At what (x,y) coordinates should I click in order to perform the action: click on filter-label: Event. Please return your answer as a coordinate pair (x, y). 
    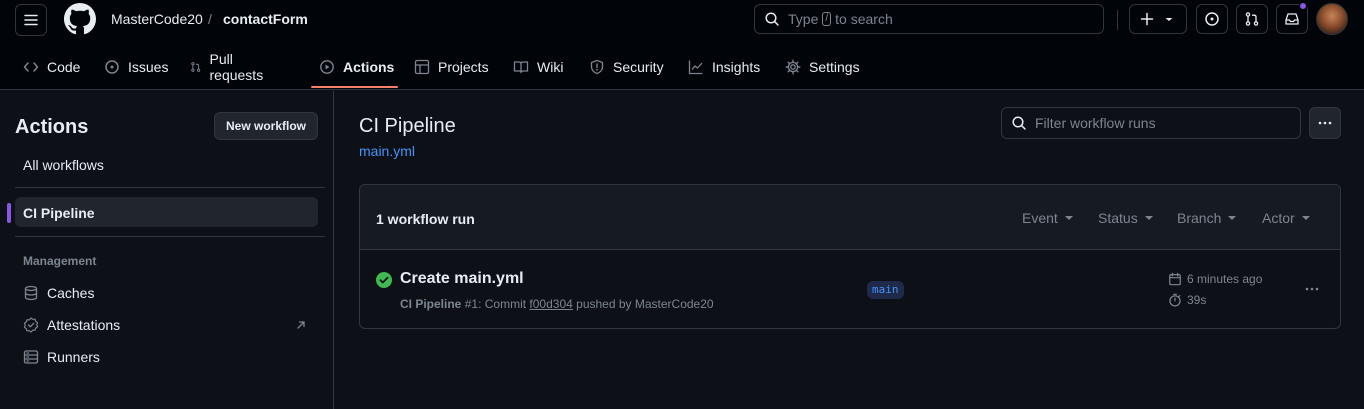
    Looking at the image, I should click on (1040, 218).